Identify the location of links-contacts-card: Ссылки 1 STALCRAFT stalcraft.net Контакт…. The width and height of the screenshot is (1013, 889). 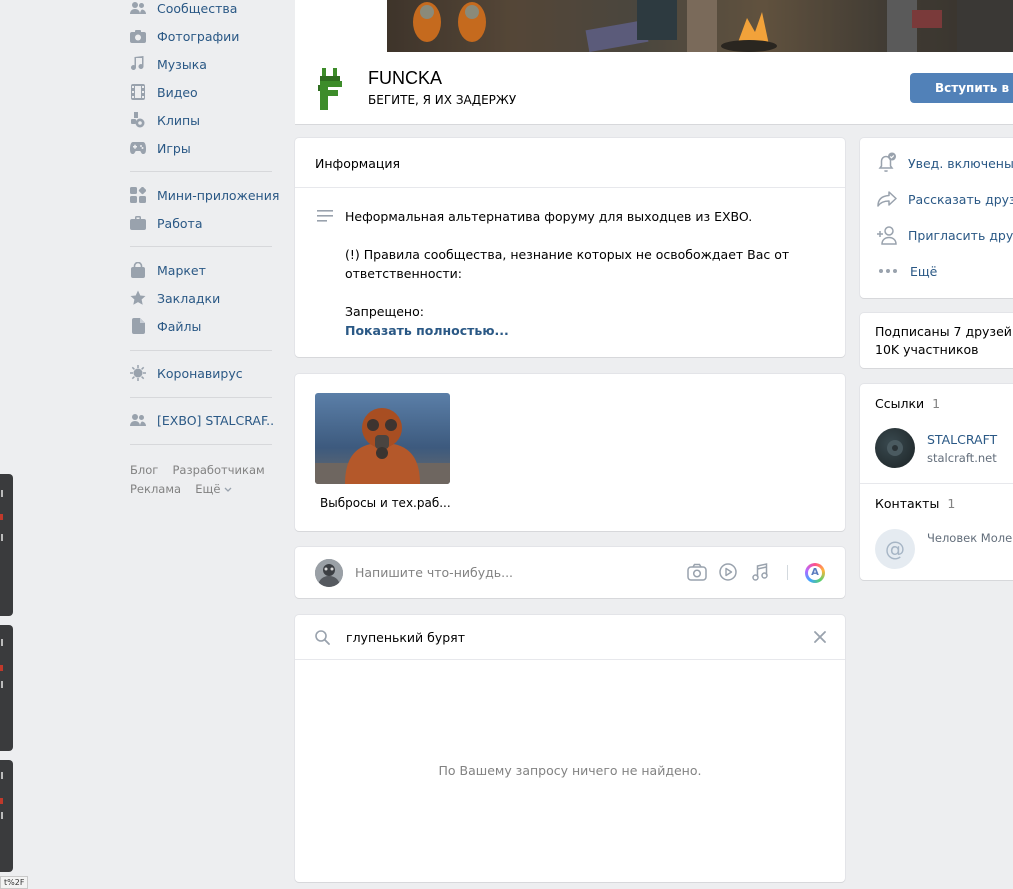
(936, 482).